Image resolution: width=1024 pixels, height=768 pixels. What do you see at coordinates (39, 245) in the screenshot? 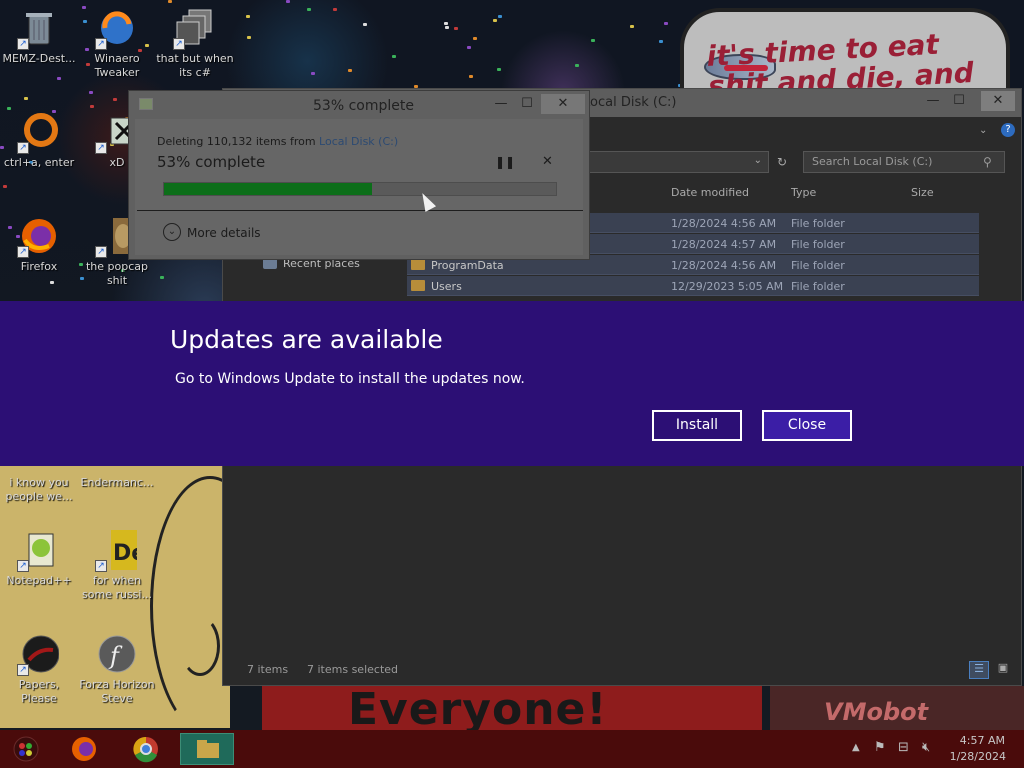
I see `desktop-icon-firefox: ↗ Firefox` at bounding box center [39, 245].